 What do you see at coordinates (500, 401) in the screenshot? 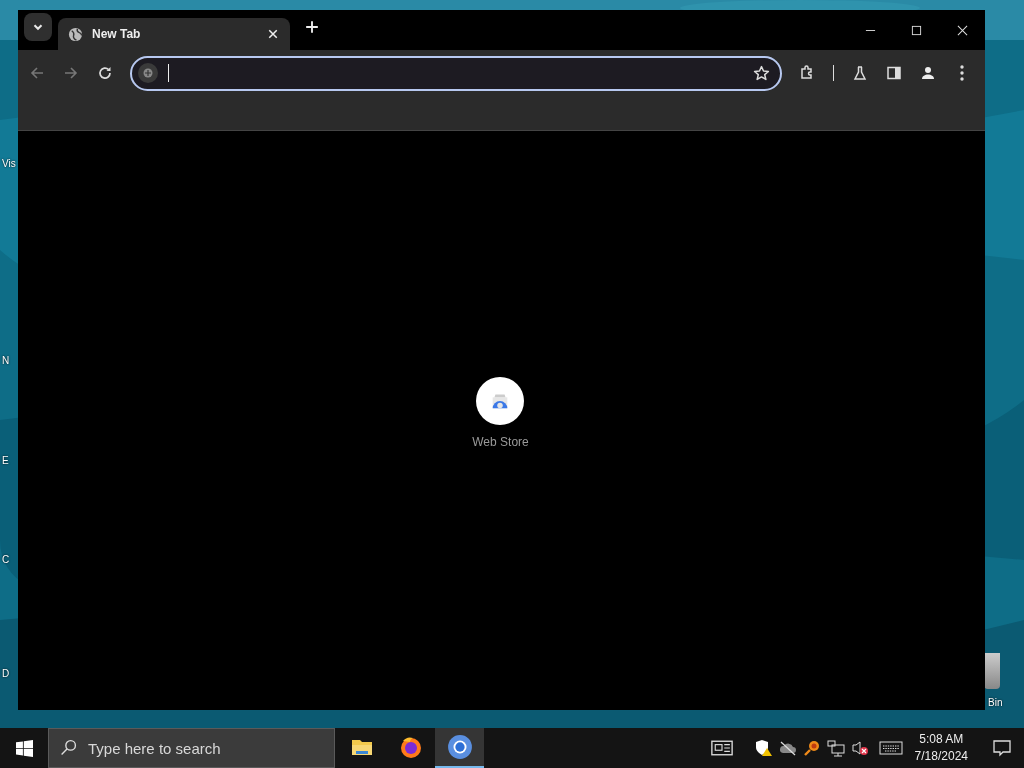
I see `web-store-shortcut-icon` at bounding box center [500, 401].